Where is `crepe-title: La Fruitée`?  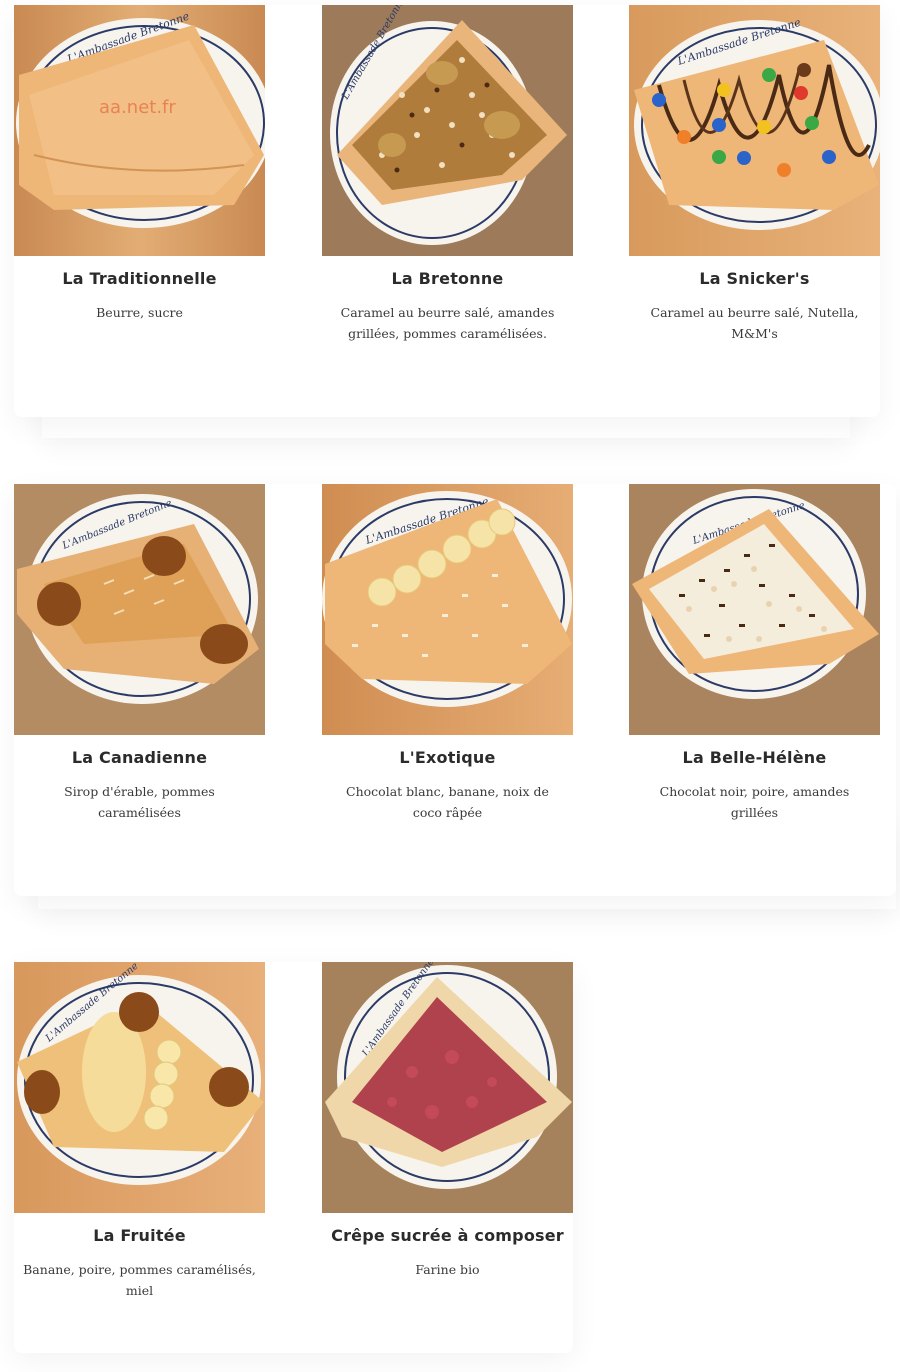 crepe-title: La Fruitée is located at coordinates (139, 1235).